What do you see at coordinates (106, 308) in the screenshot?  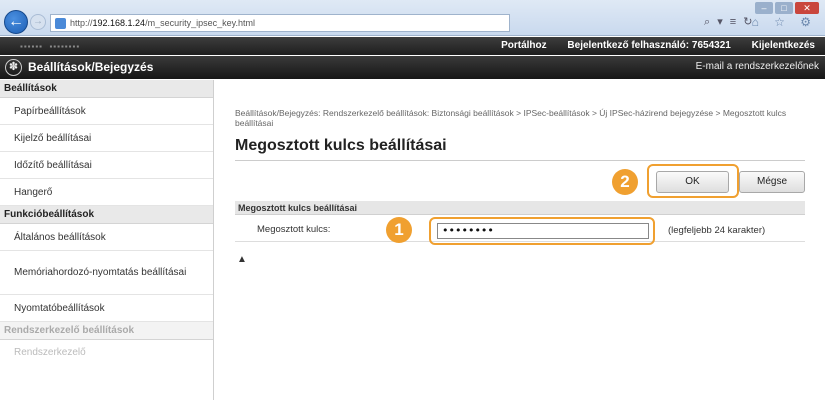 I see `sidebar-item-printer: Nyomtatóbeállítások` at bounding box center [106, 308].